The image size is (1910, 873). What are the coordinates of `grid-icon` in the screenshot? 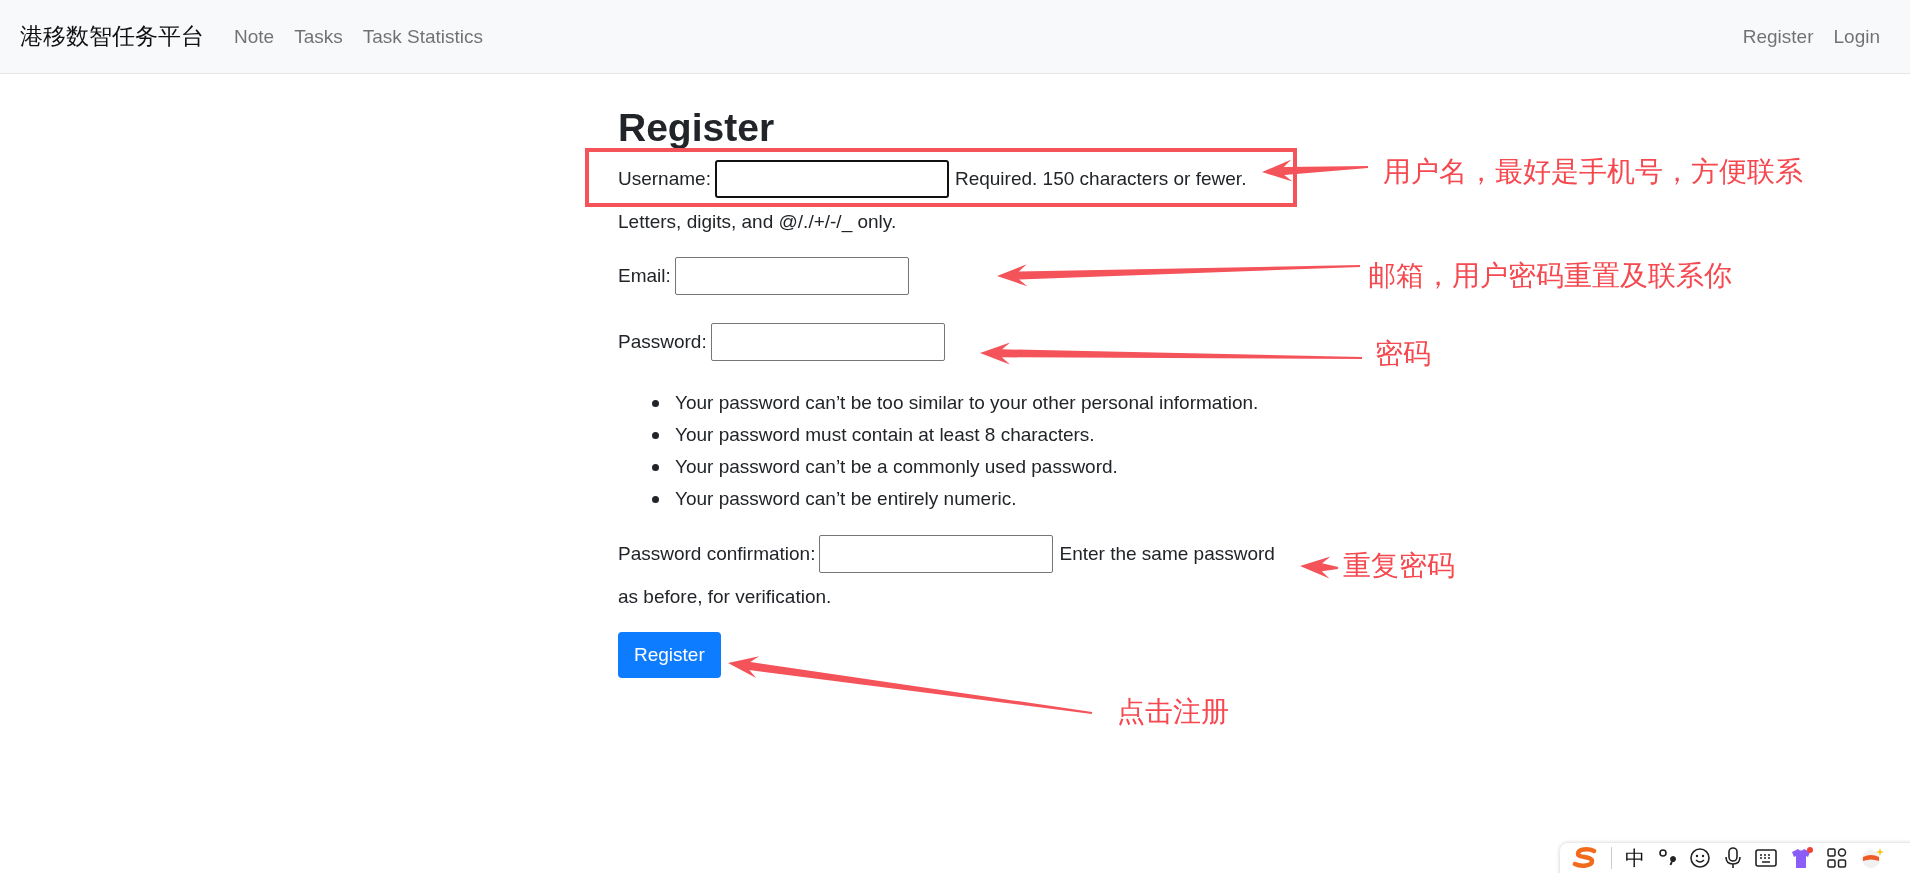 It's located at (1837, 858).